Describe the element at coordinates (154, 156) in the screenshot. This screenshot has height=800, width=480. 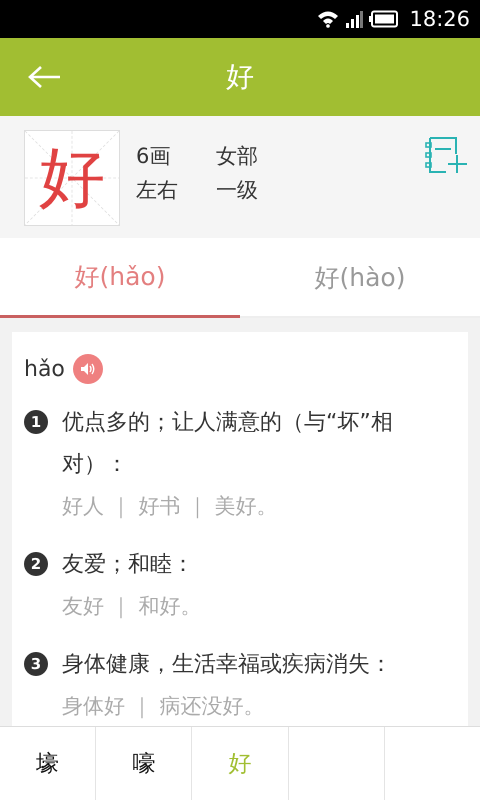
I see `stroke-count: 6画` at that location.